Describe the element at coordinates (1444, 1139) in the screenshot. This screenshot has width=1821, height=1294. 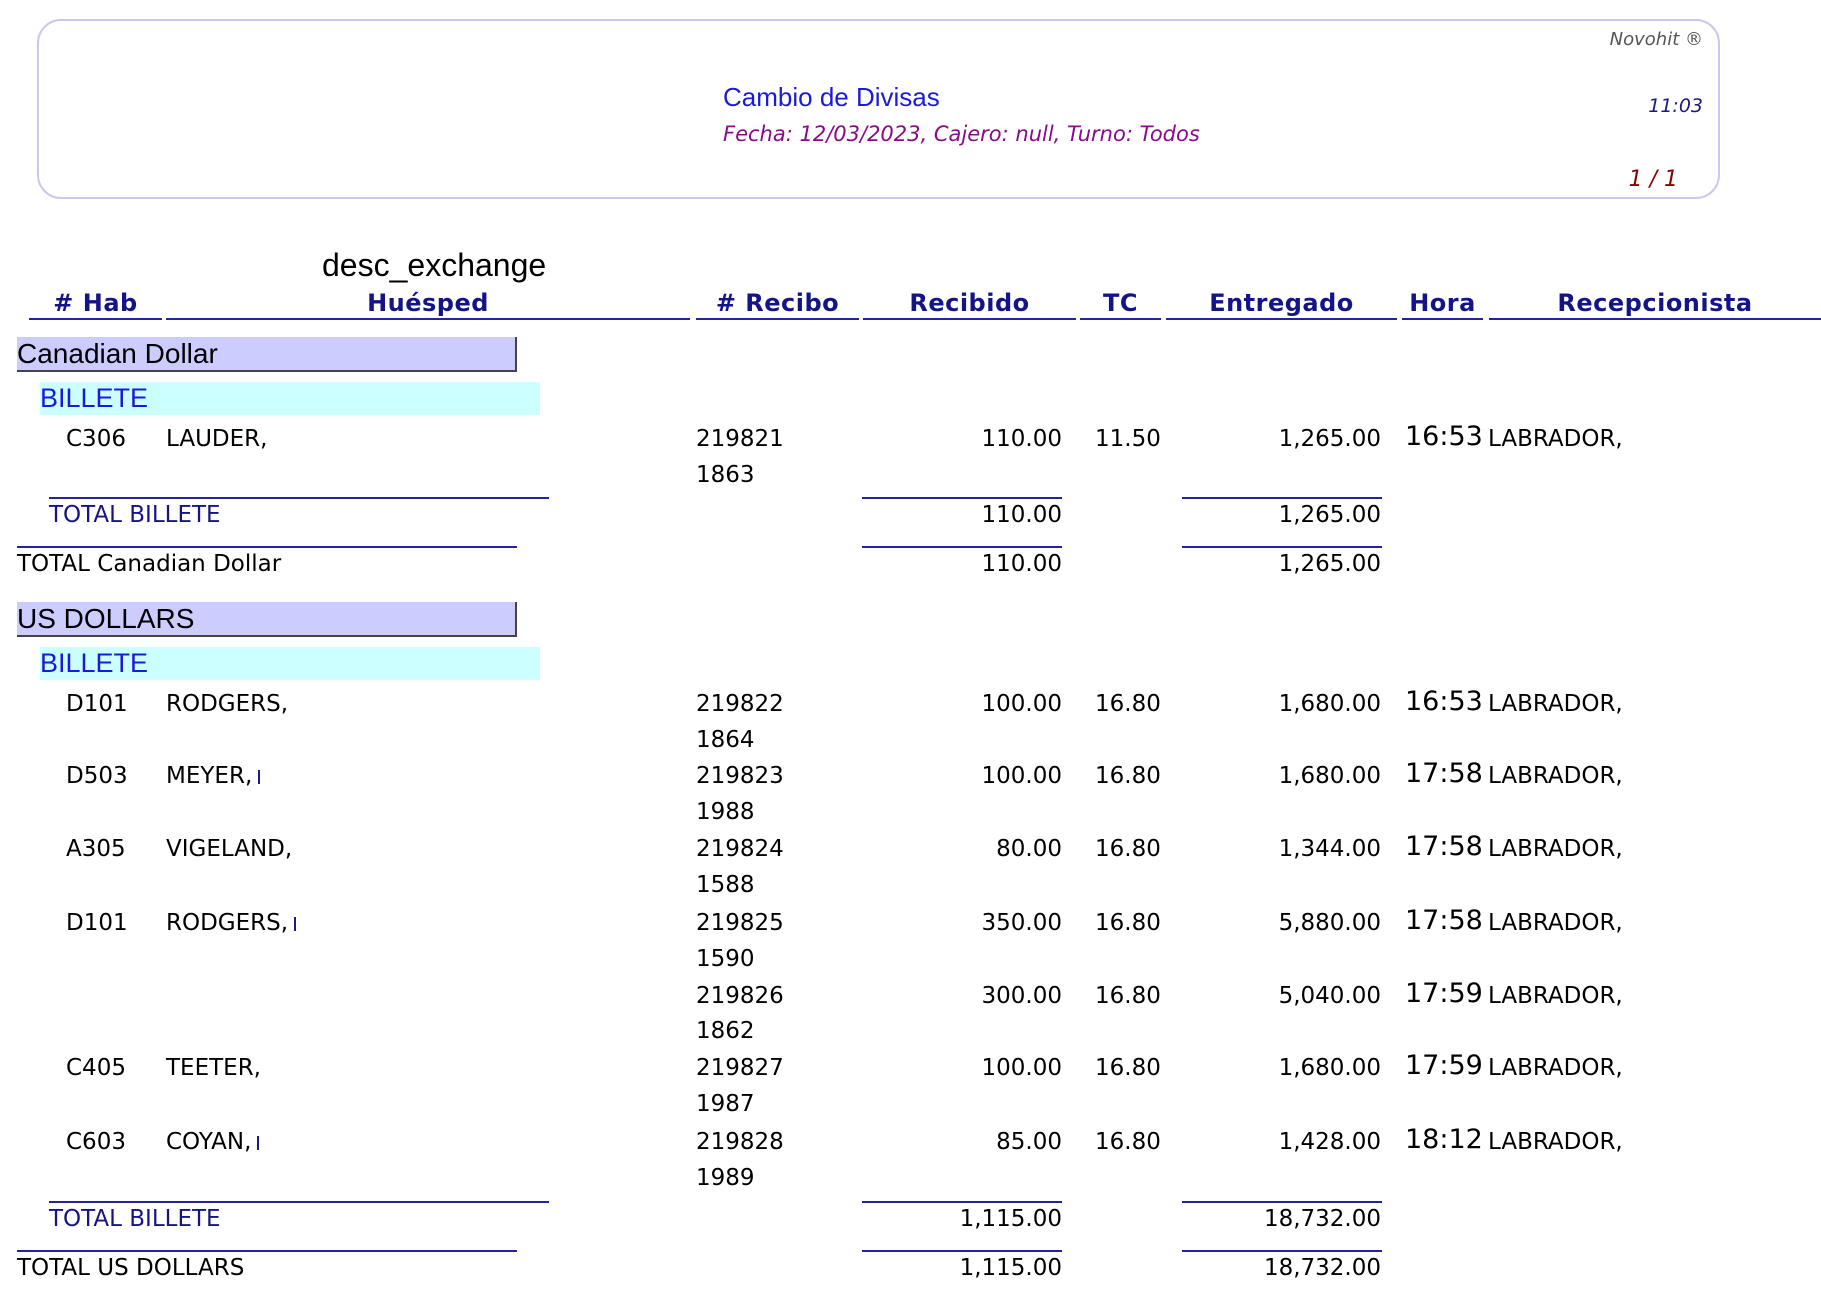
I see `cell-hora: 18:12` at that location.